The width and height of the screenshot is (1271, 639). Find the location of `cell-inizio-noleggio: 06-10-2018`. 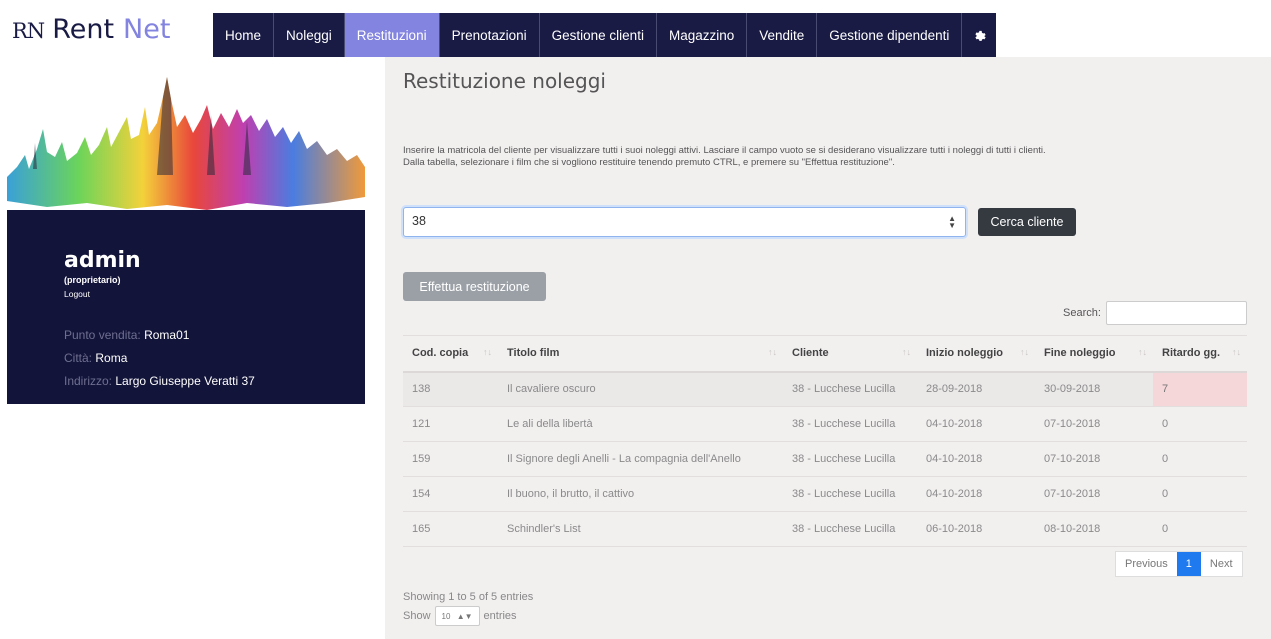

cell-inizio-noleggio: 06-10-2018 is located at coordinates (976, 529).